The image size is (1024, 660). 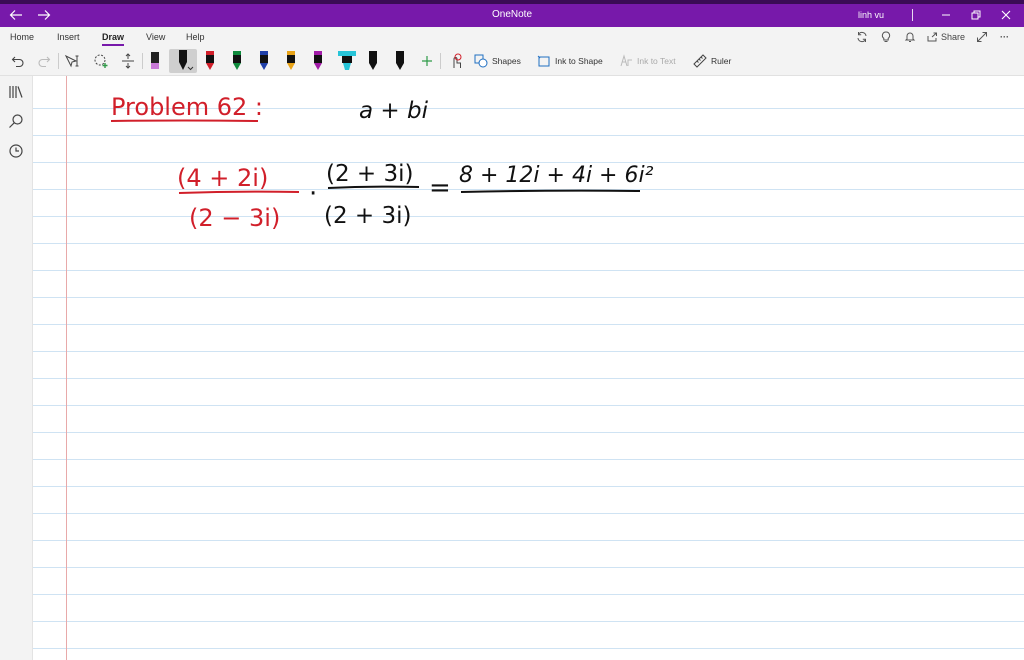 I want to click on share-label: Share, so click(x=953, y=37).